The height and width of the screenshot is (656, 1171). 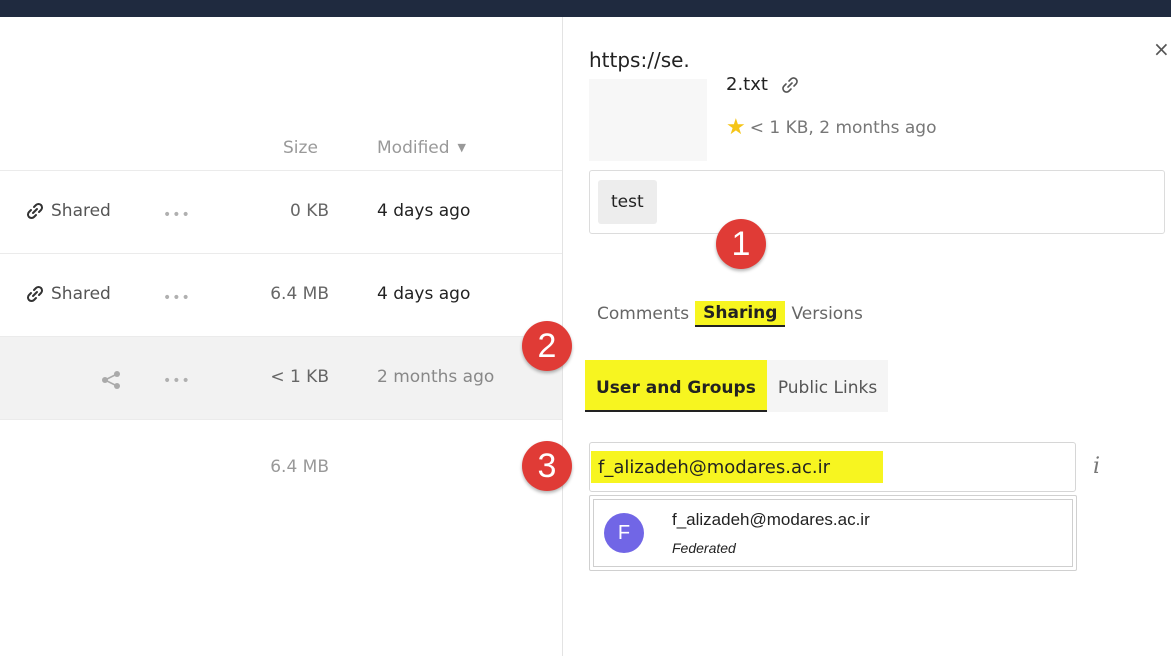 I want to click on sort-desc-icon: ▼, so click(x=462, y=147).